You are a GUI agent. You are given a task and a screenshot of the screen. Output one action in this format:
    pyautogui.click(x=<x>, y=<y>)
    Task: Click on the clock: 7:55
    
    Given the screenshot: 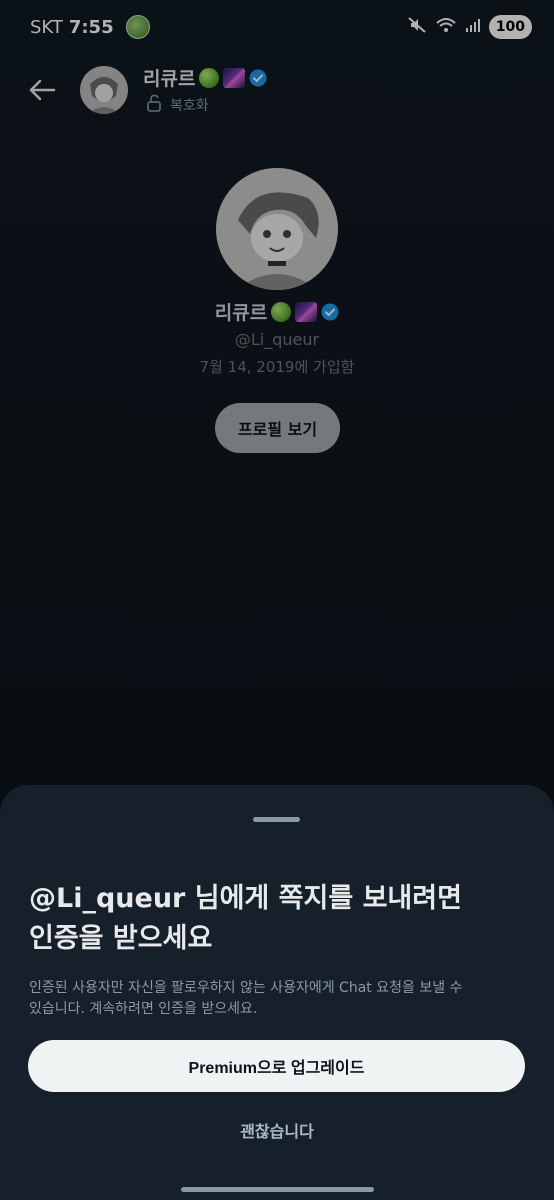 What is the action you would take?
    pyautogui.click(x=91, y=27)
    